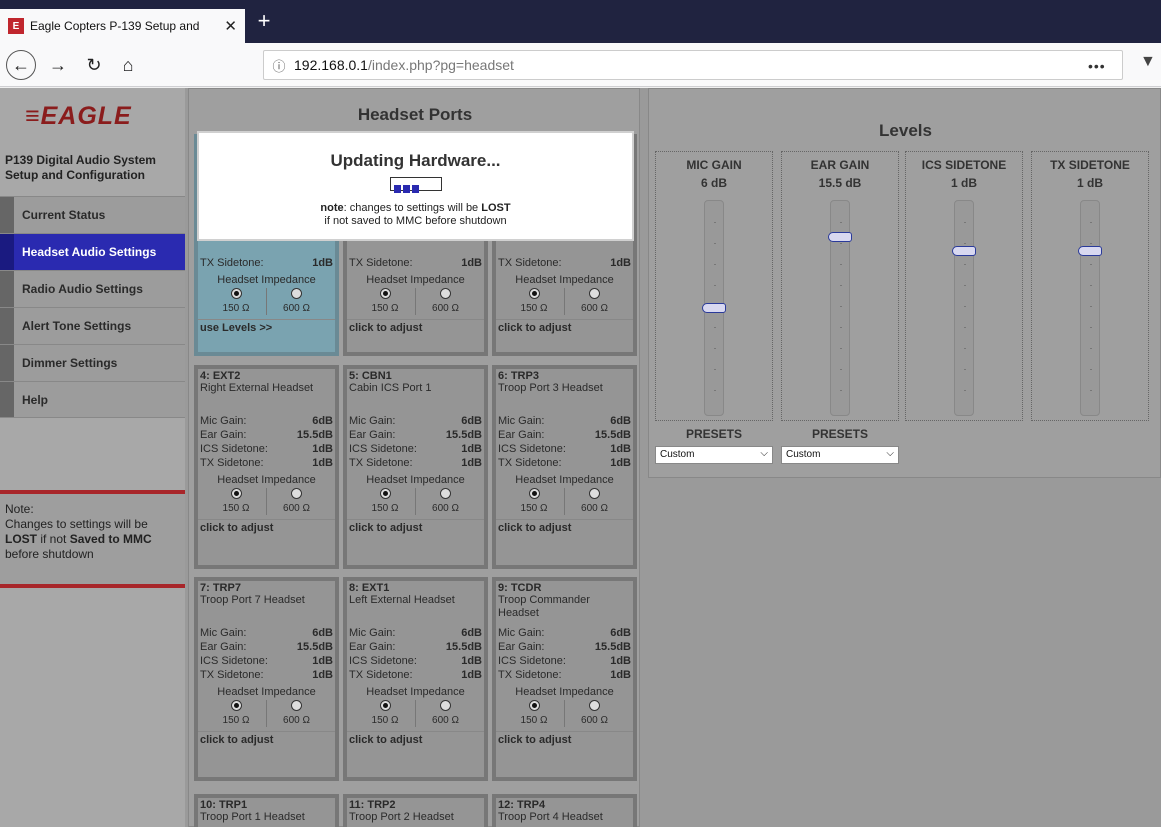  What do you see at coordinates (415, 435) in the screenshot?
I see `ear-gain-row: Ear Gain: 15.5dB` at bounding box center [415, 435].